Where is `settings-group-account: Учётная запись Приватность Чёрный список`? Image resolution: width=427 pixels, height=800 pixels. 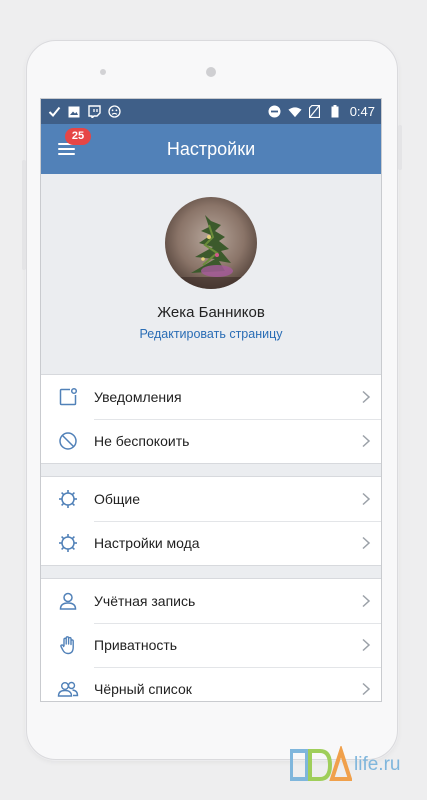 settings-group-account: Учётная запись Приватность Чёрный список is located at coordinates (211, 639).